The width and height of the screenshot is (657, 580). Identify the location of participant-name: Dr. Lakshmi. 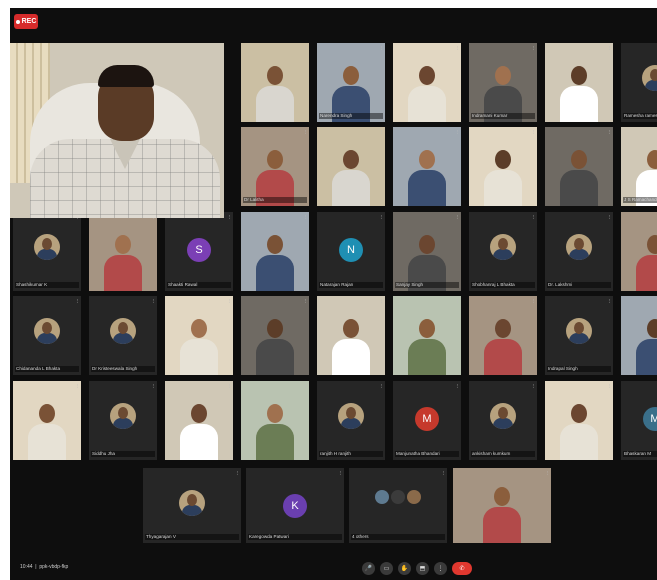
(579, 285).